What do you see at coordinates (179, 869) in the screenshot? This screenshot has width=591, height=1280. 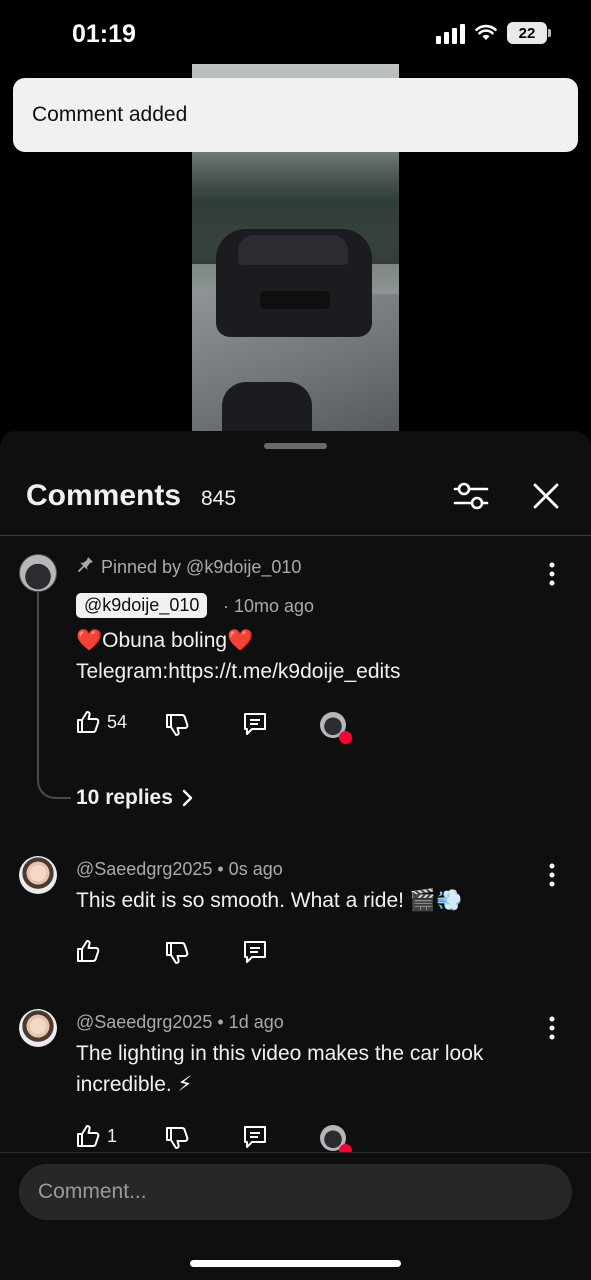 I see `comment-meta: @Saeedgrg2025 • 0s ago` at bounding box center [179, 869].